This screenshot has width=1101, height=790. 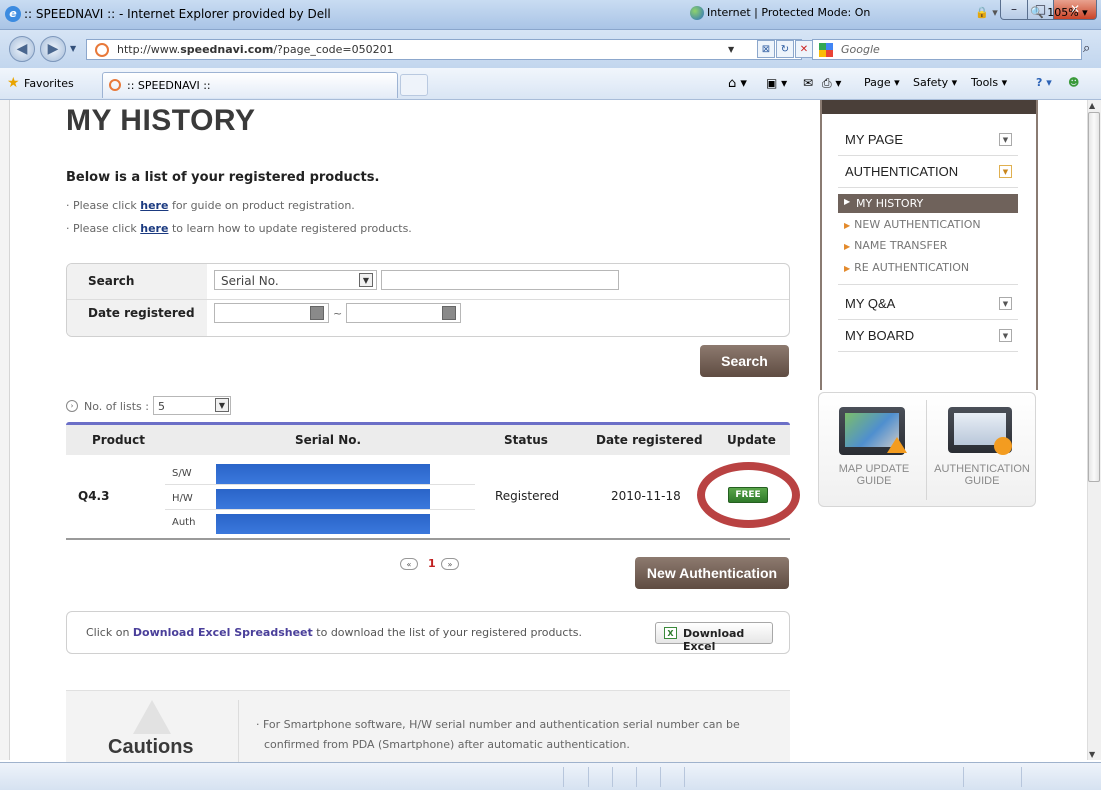 I want to click on feeds-icon: ▣ ▾, so click(x=776, y=83).